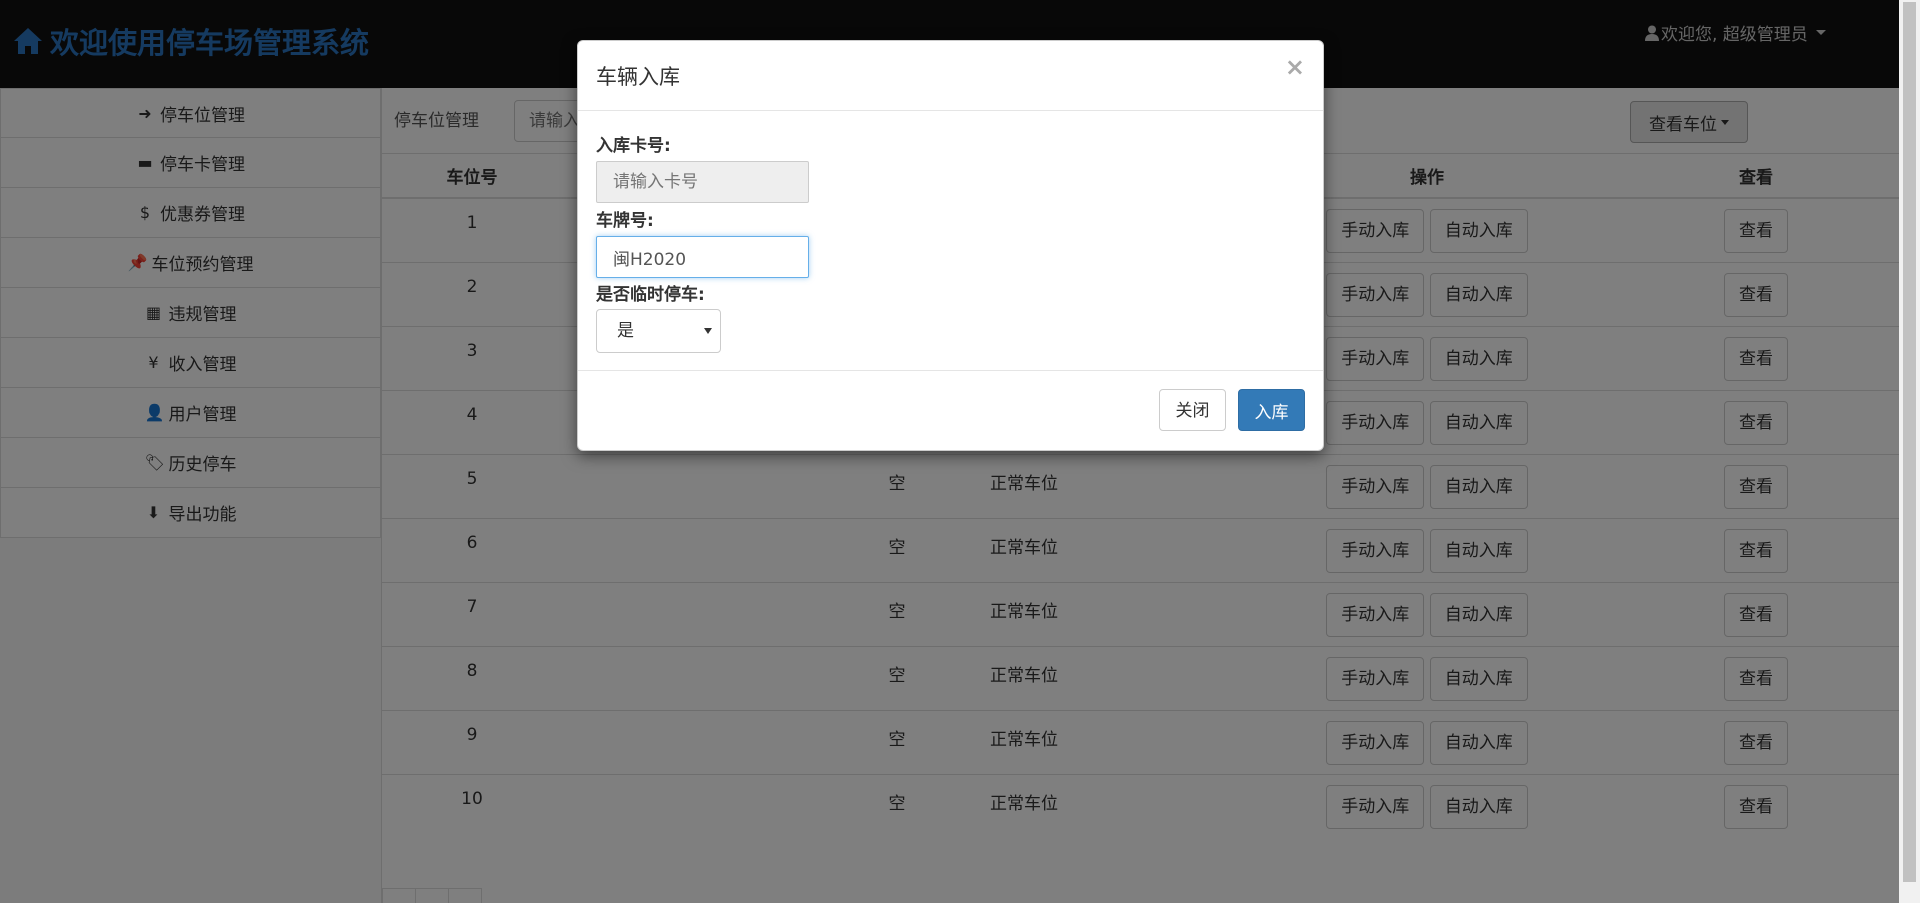 Image resolution: width=1920 pixels, height=903 pixels. Describe the element at coordinates (633, 146) in the screenshot. I see `card-number-label: 入库卡号:` at that location.